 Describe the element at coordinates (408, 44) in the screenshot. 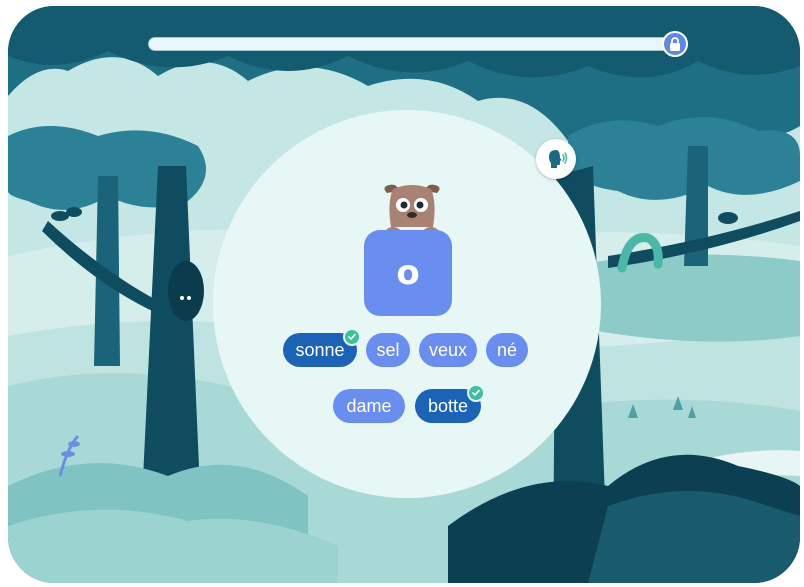

I see `progress-bar-fill` at that location.